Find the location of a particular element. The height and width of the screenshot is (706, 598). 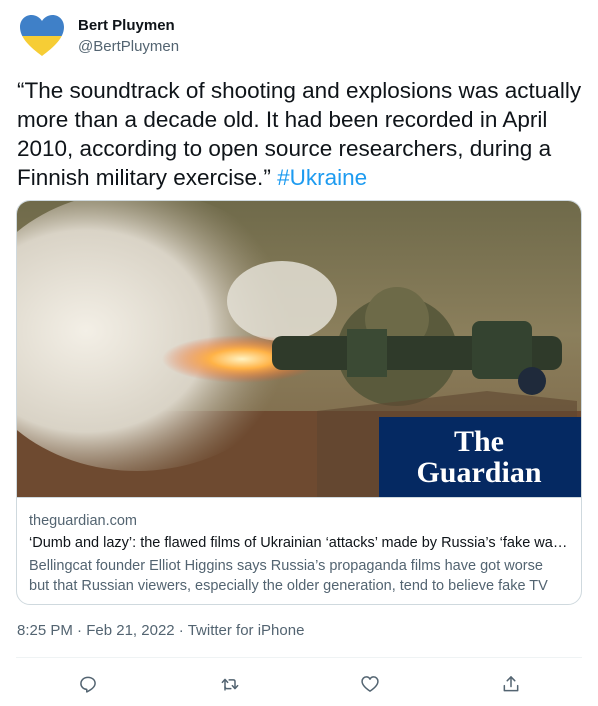

avatar is located at coordinates (42, 36).